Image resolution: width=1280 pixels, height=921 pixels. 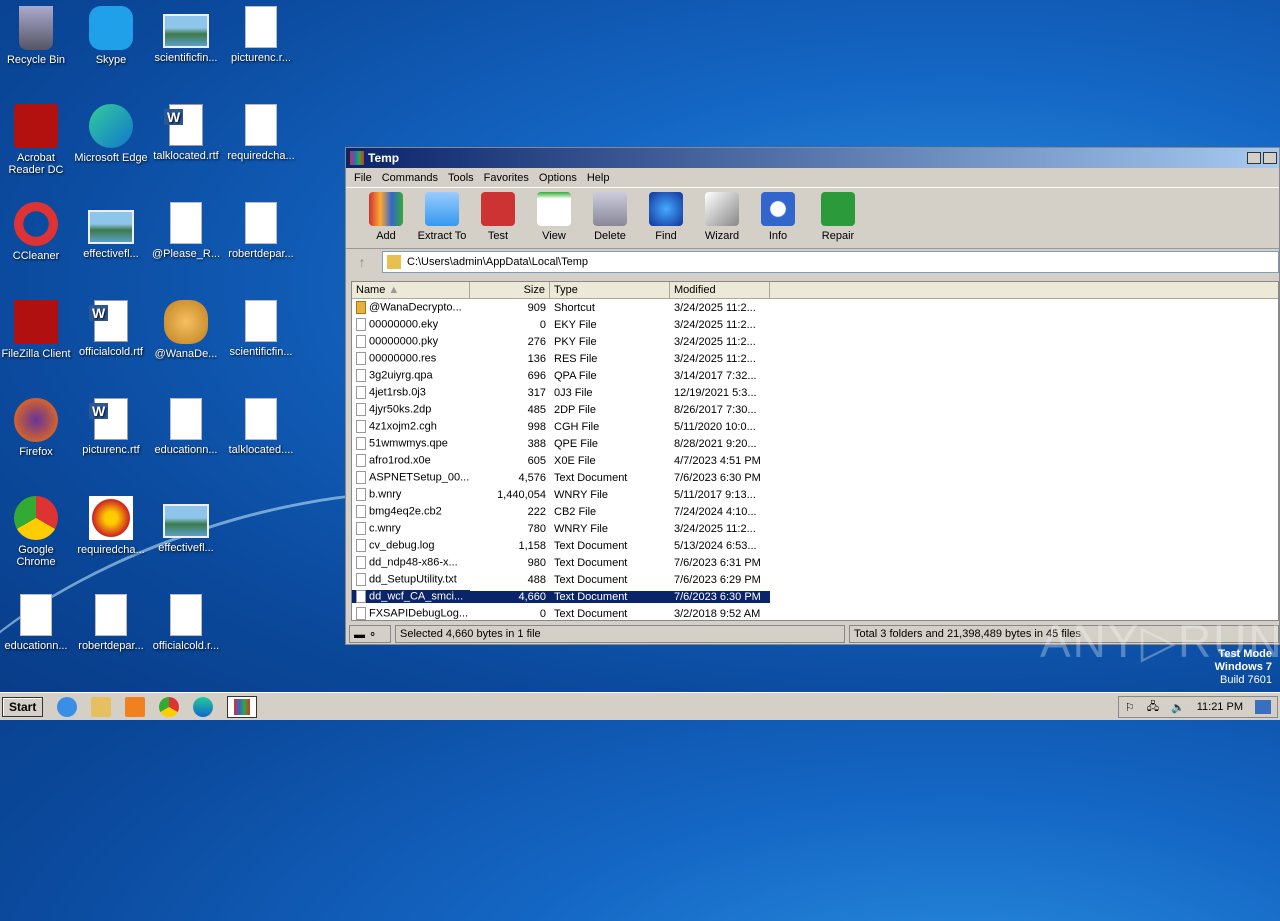 I want to click on desktop-icon: FileZilla Client, so click(x=37, y=330).